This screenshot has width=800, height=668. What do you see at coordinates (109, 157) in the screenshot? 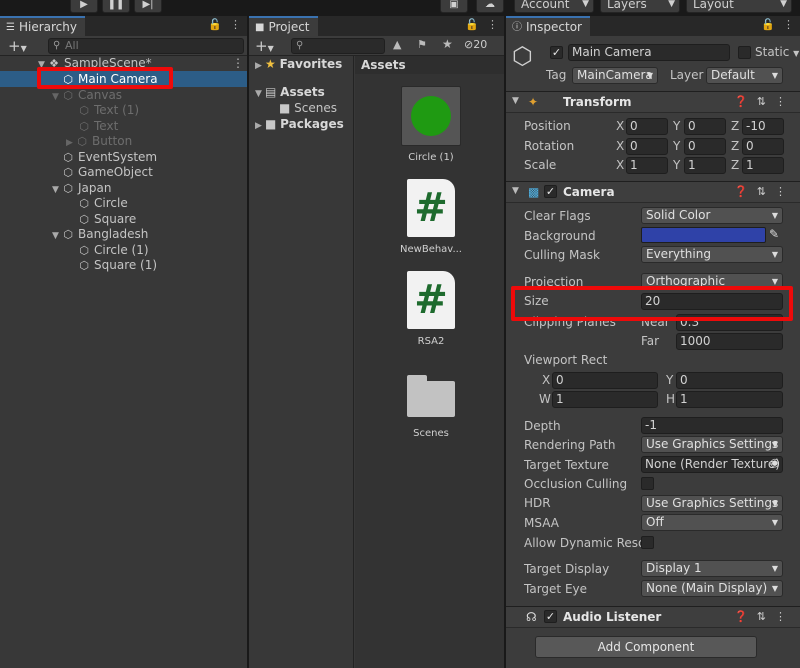
I see `hierarchy-item-eventsystem: ⬡ EventSystem` at bounding box center [109, 157].